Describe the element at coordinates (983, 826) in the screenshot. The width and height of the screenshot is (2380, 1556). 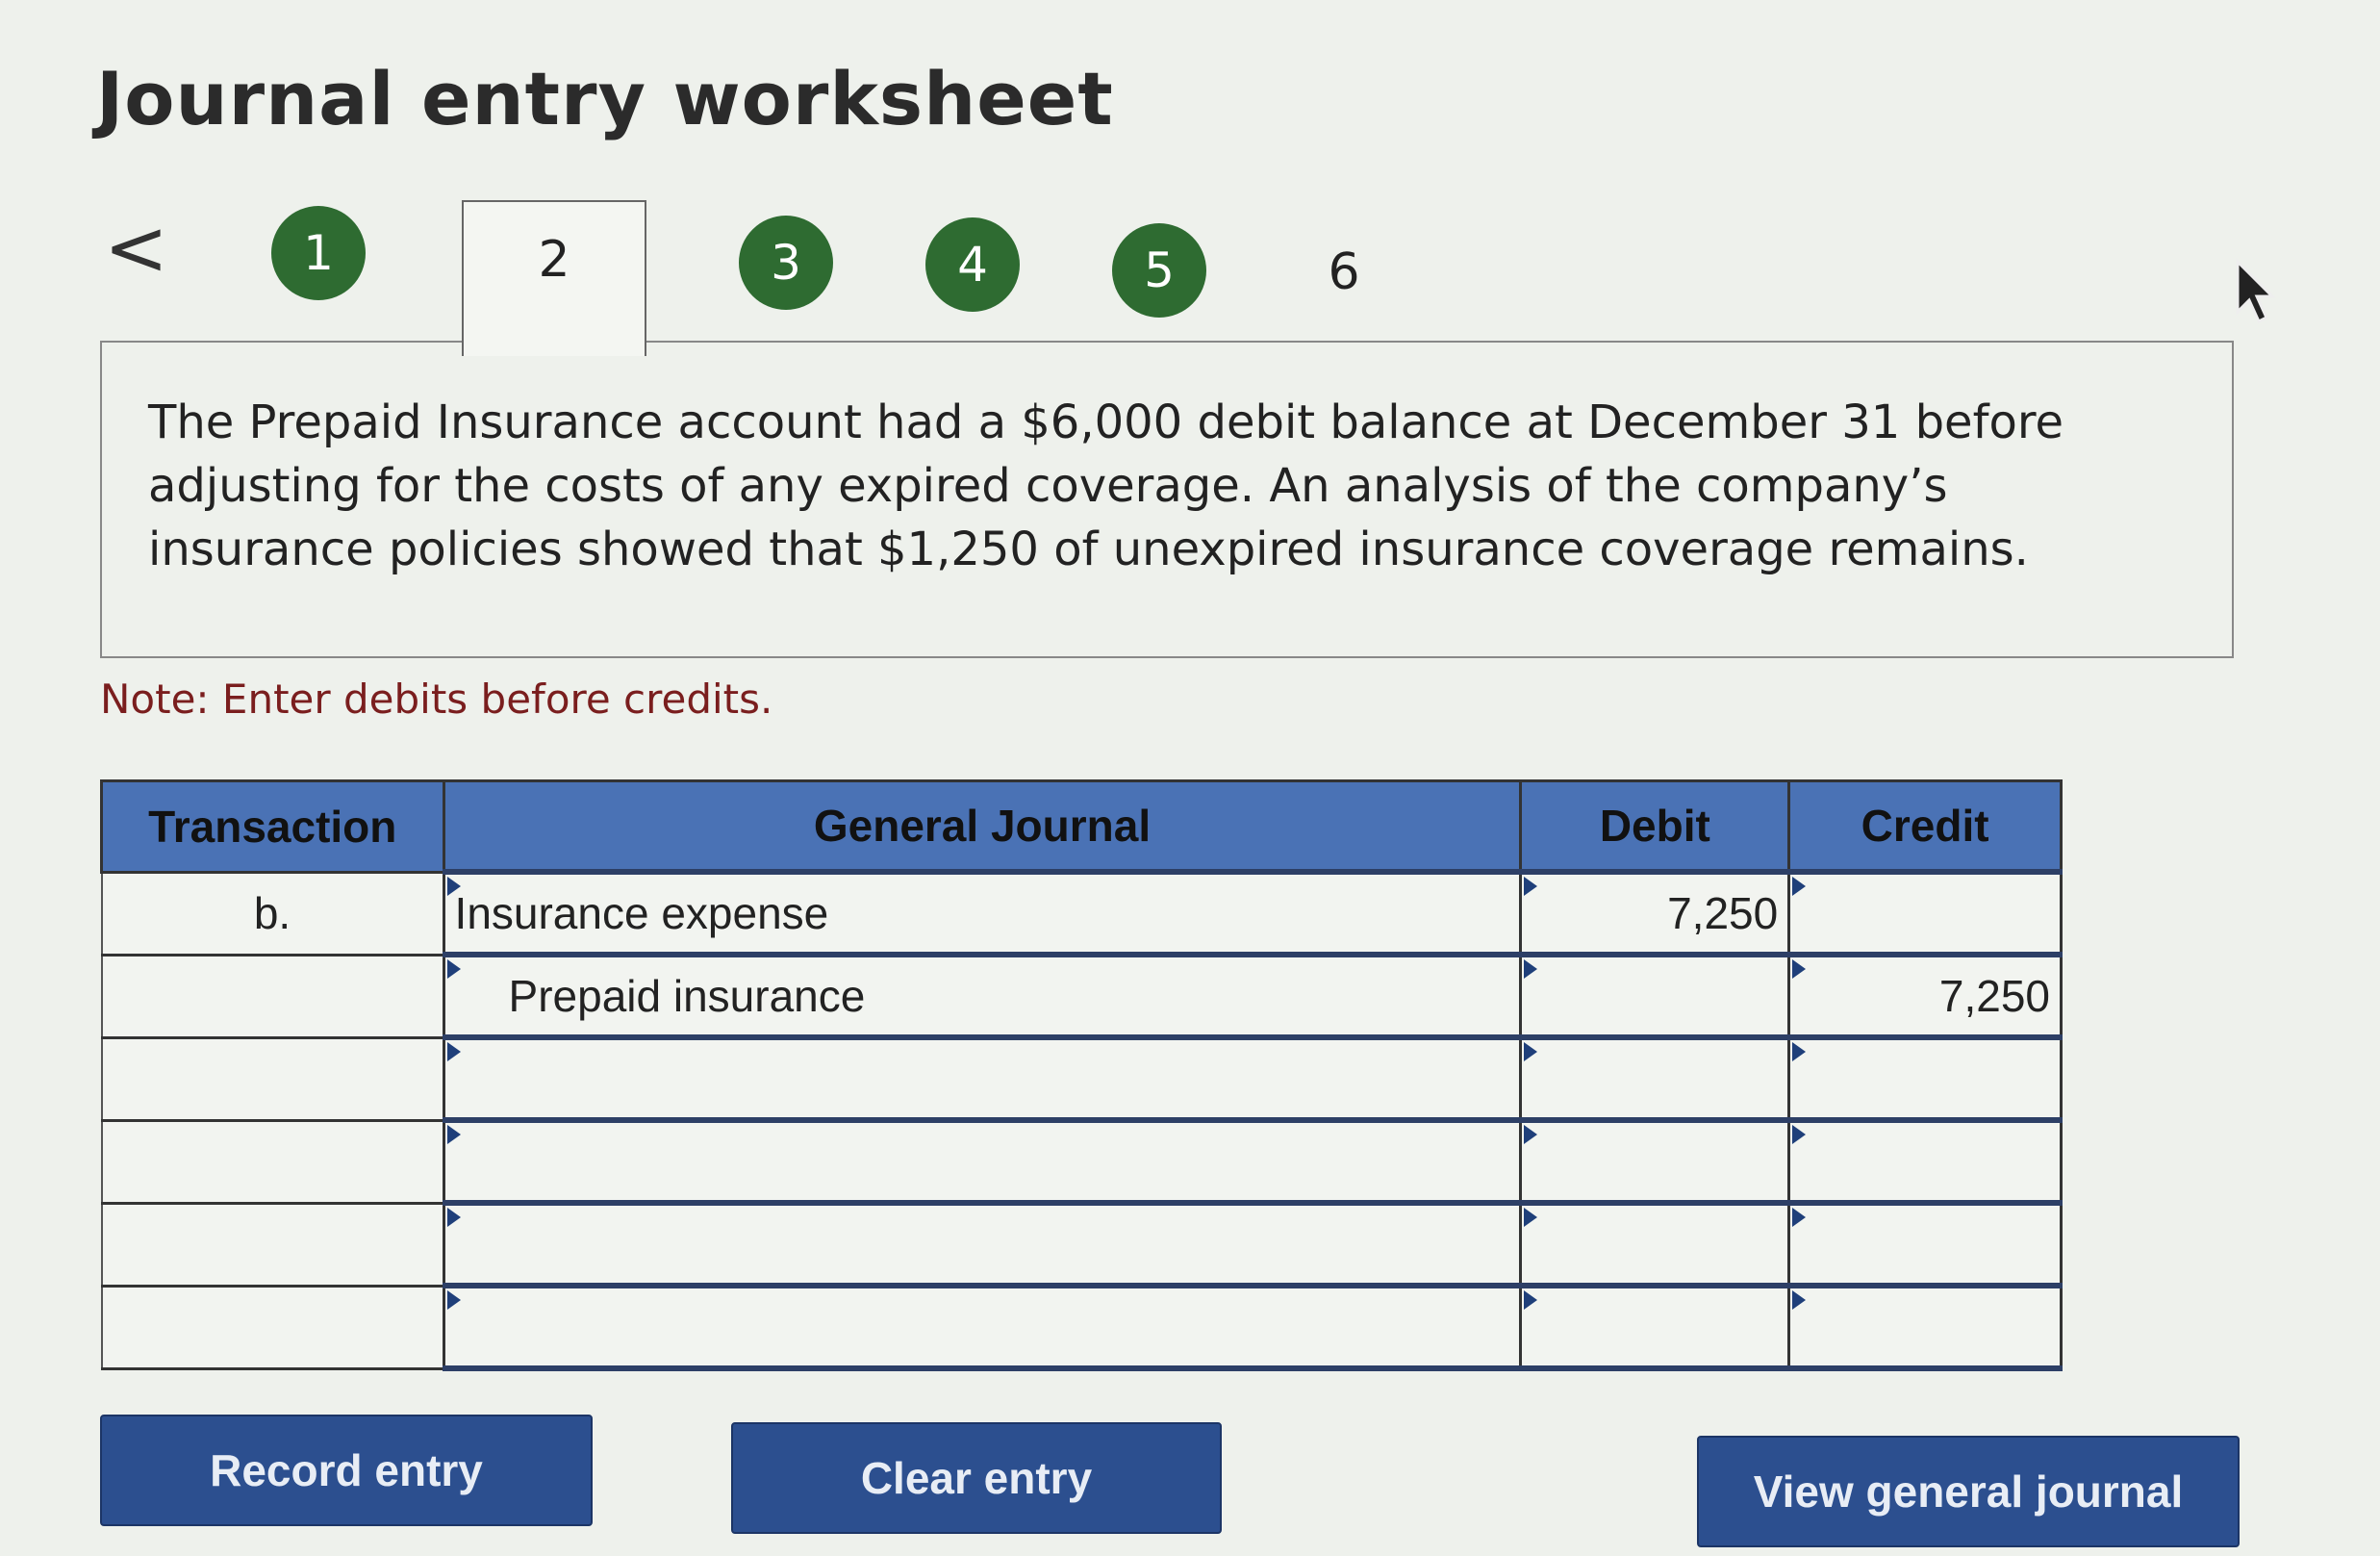
I see `header-general-journal: General Journal` at that location.